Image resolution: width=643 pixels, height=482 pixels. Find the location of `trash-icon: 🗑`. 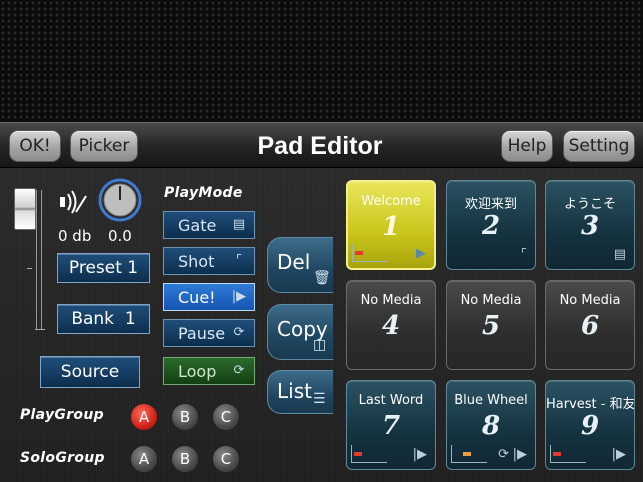

trash-icon: 🗑 is located at coordinates (322, 278).